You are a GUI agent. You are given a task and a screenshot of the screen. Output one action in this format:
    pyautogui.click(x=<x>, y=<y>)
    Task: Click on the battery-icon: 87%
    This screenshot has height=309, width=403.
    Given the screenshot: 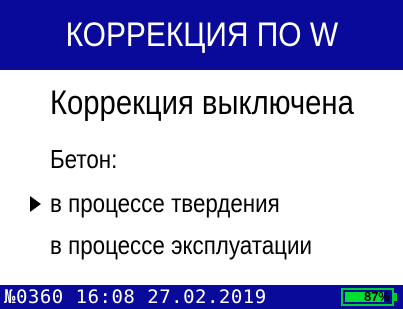 What is the action you would take?
    pyautogui.click(x=367, y=297)
    